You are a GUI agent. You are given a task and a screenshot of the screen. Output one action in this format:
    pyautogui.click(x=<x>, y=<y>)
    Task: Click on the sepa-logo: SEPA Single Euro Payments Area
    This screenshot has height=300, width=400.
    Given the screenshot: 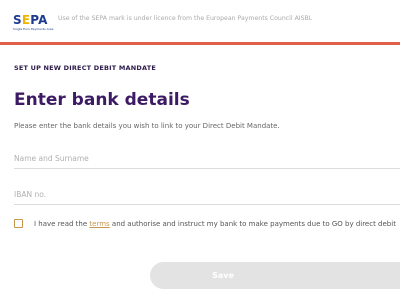 What is the action you would take?
    pyautogui.click(x=33, y=22)
    